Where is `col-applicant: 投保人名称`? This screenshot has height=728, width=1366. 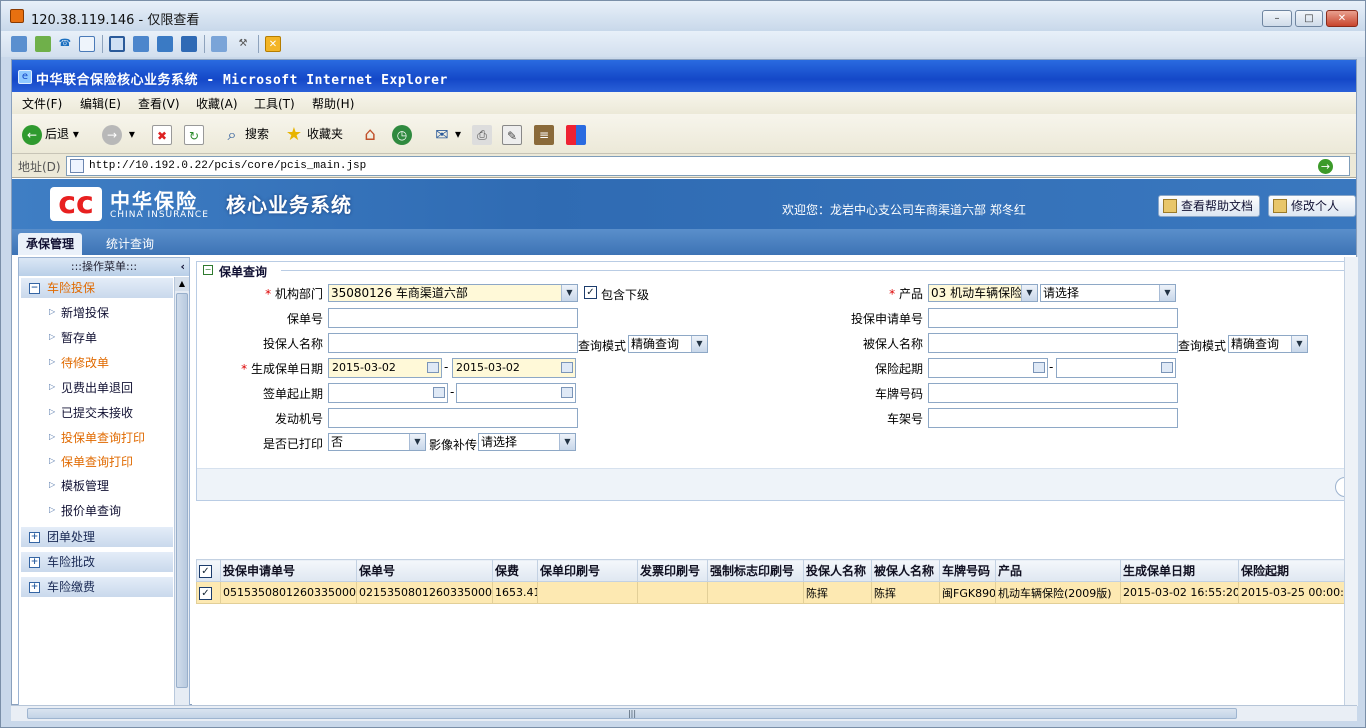 col-applicant: 投保人名称 is located at coordinates (837, 570).